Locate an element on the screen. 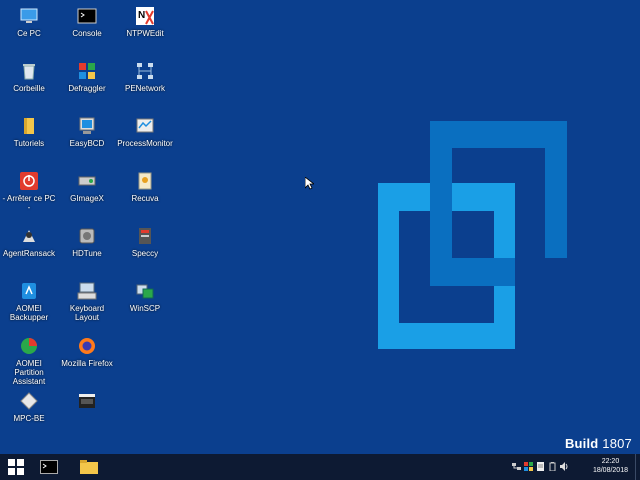 Image resolution: width=640 pixels, height=480 pixels. desktop-icon-corbeille: Corbeille is located at coordinates (29, 83).